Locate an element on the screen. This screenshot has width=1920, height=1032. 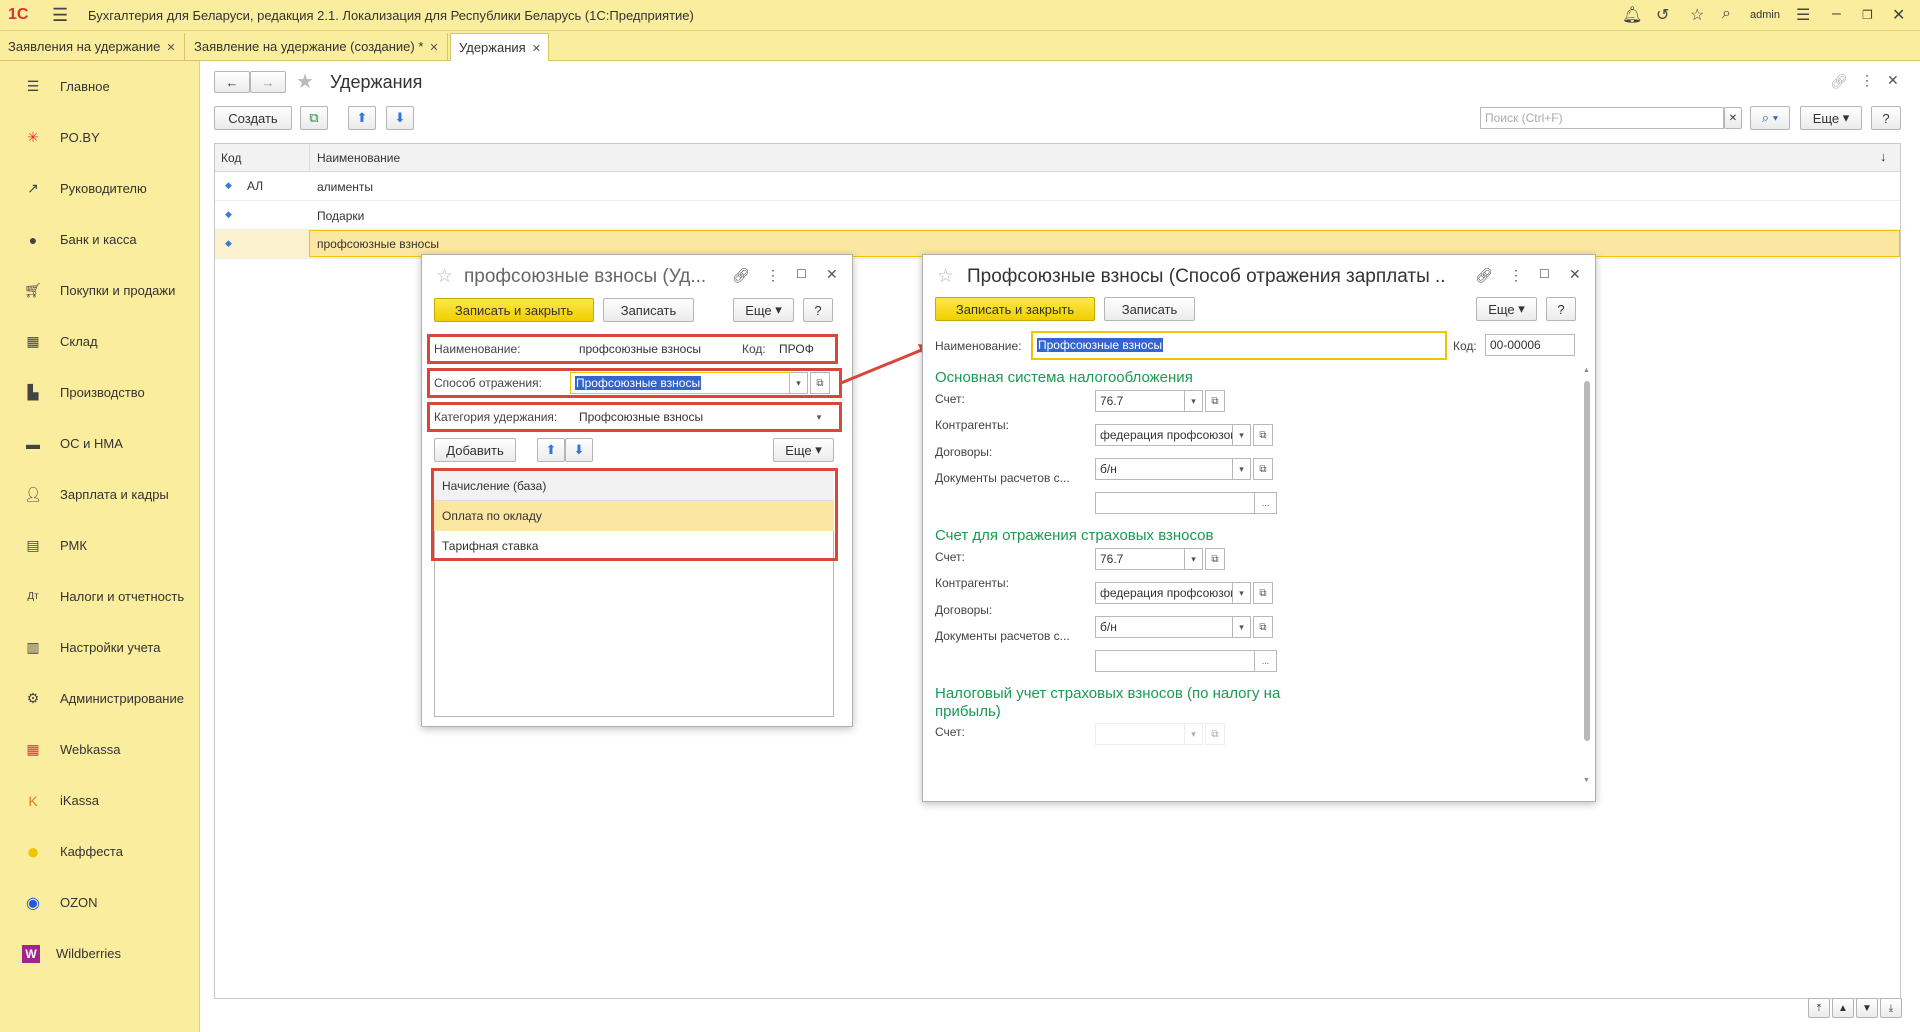
forward-button: → is located at coordinates (268, 82).